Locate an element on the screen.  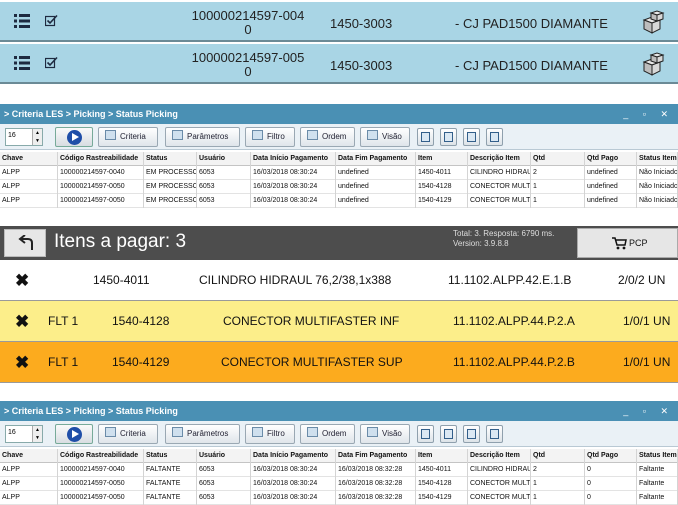
item-description: CONECTOR MULTIFASTER INF is located at coordinates (311, 321).